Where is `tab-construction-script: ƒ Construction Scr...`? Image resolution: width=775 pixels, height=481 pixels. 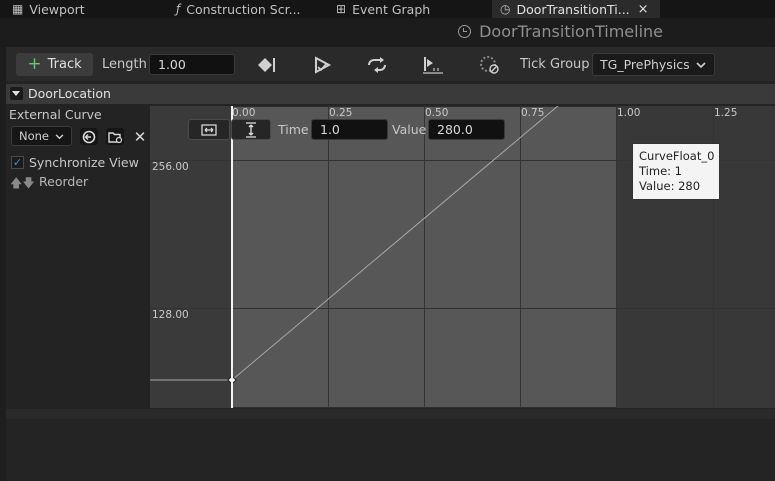 tab-construction-script: ƒ Construction Scr... is located at coordinates (245, 9).